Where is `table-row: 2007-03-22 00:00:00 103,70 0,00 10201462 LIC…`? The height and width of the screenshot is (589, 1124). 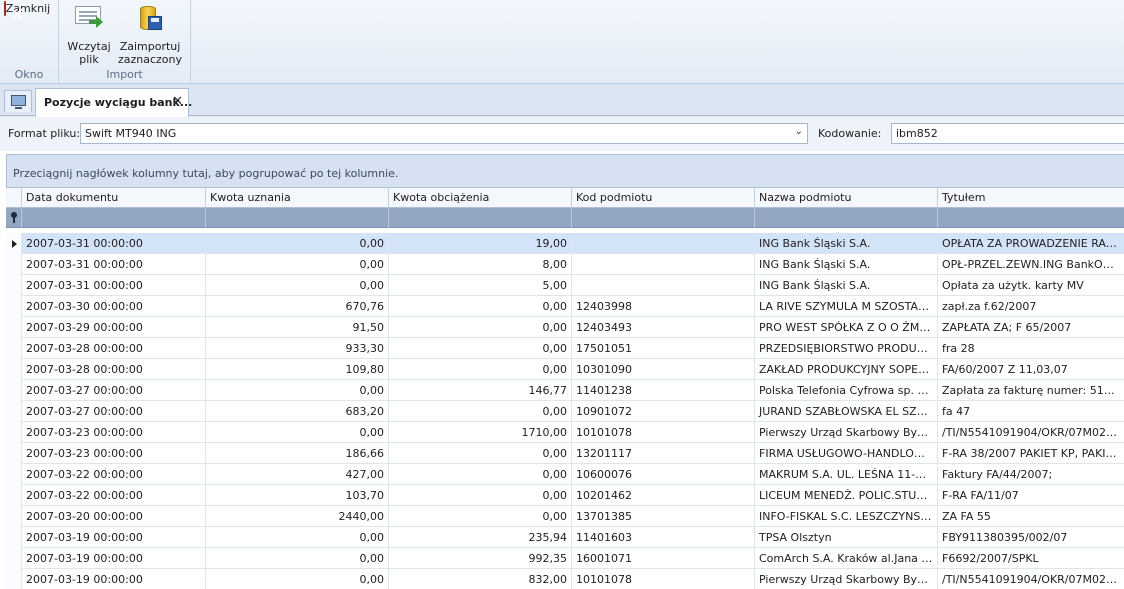 table-row: 2007-03-22 00:00:00 103,70 0,00 10201462 LIC… is located at coordinates (565, 495).